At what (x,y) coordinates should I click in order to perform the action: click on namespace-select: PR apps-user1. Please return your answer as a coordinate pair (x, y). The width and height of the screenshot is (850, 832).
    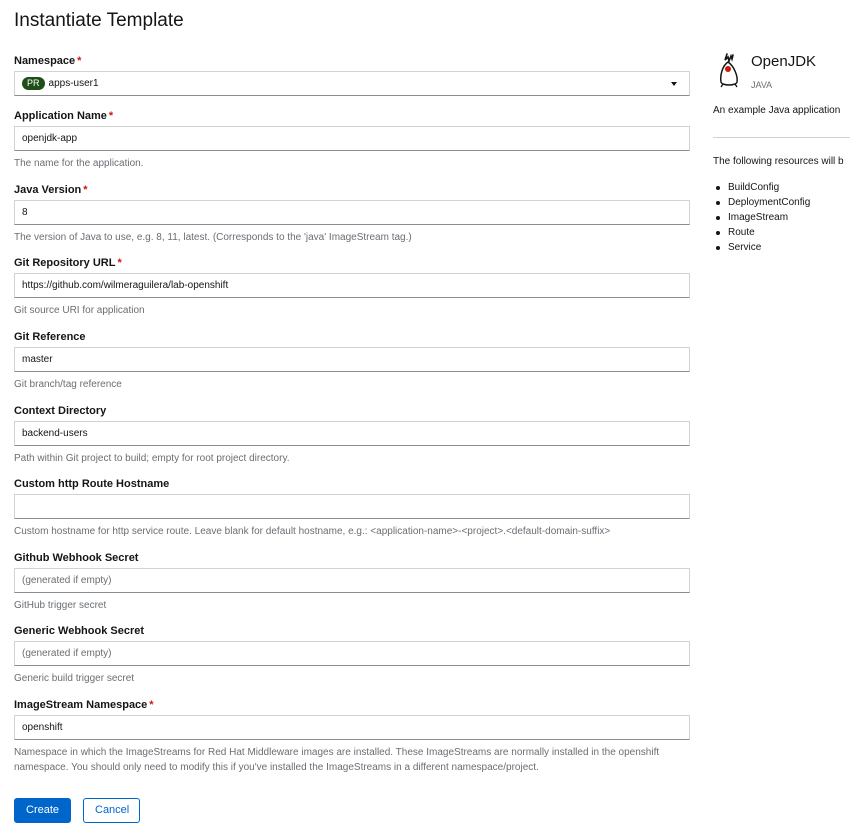
    Looking at the image, I should click on (352, 83).